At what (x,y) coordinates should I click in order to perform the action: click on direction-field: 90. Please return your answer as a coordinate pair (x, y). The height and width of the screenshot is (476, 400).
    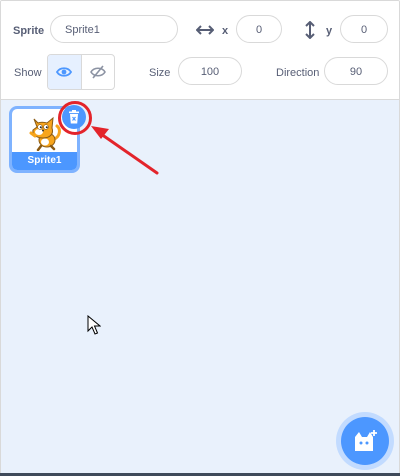
    Looking at the image, I should click on (356, 71).